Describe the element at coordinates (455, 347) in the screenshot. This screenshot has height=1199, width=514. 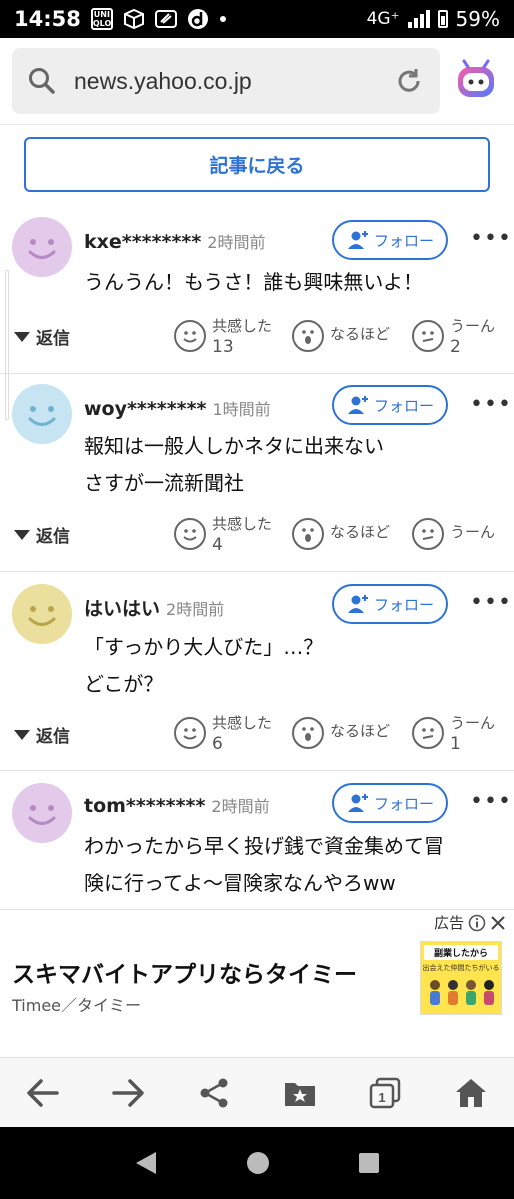
I see `uun-count: 2` at that location.